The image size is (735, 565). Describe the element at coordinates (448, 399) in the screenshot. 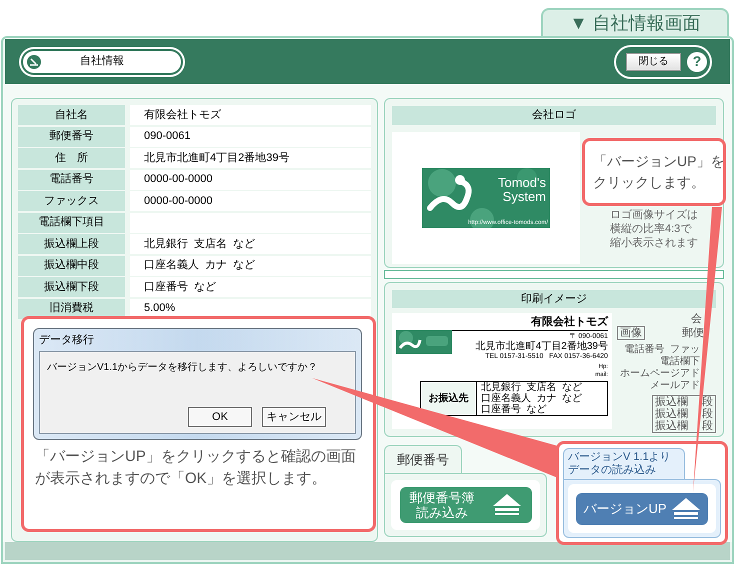

I see `bank-label: お振込先` at that location.